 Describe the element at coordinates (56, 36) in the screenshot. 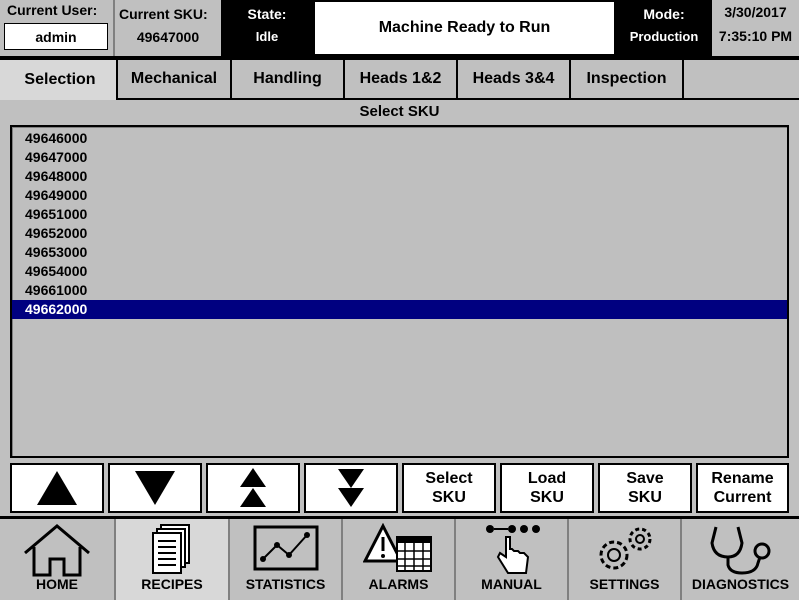

I see `current-user-value: admin` at that location.